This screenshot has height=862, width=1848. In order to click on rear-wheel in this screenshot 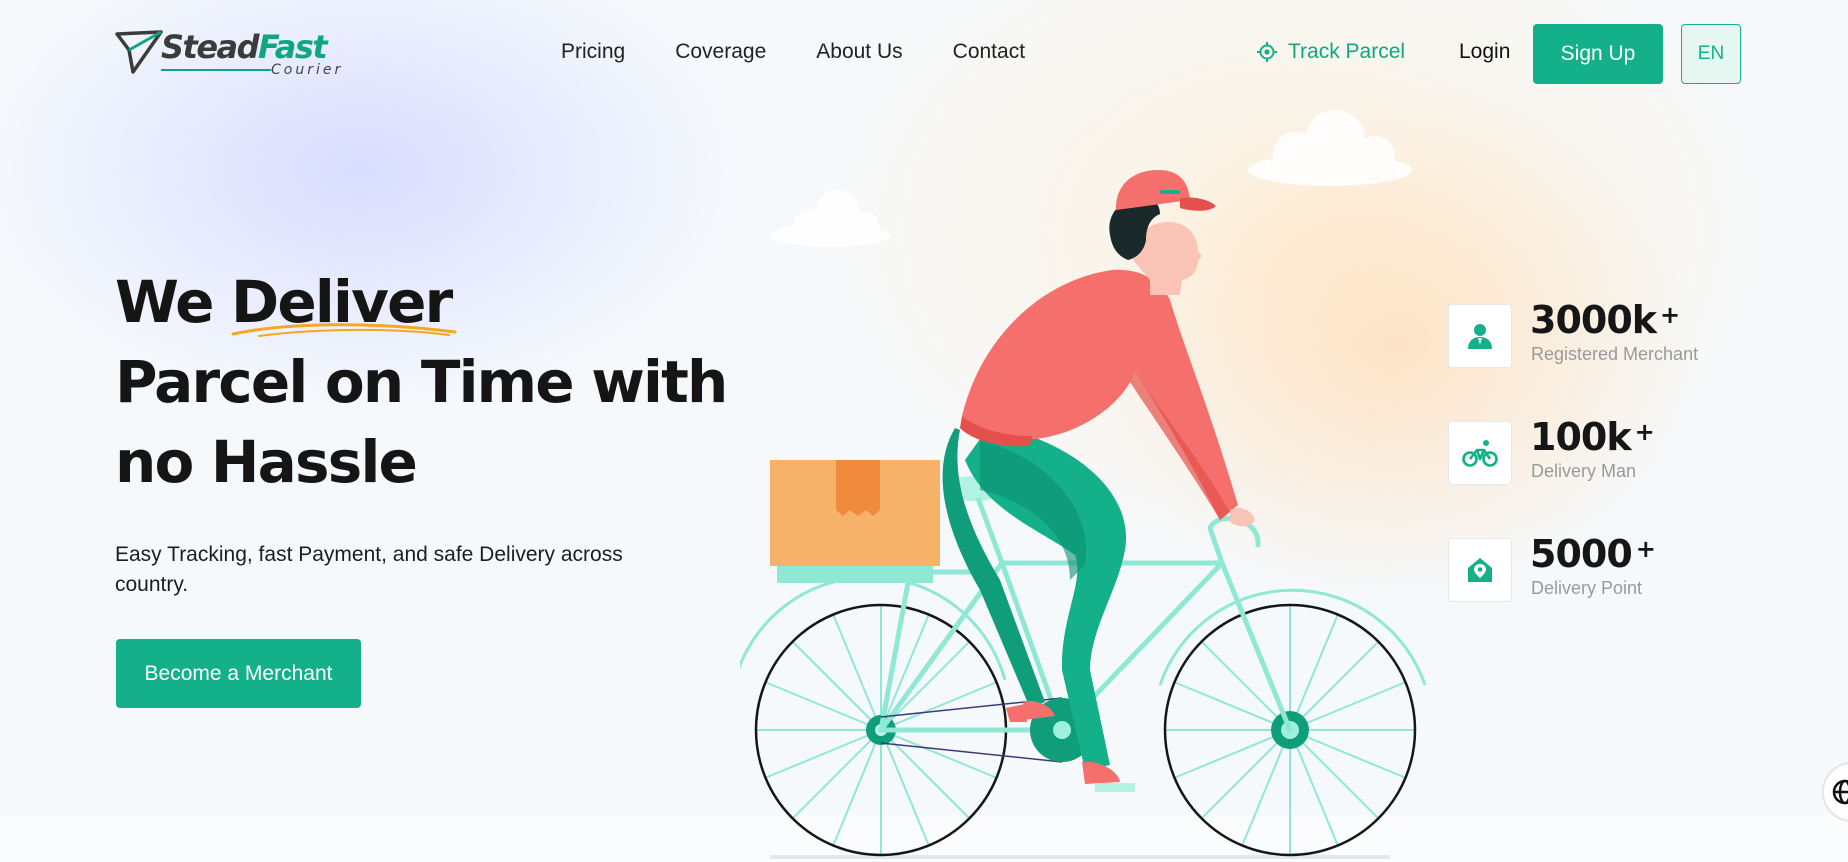, I will do `click(874, 716)`.